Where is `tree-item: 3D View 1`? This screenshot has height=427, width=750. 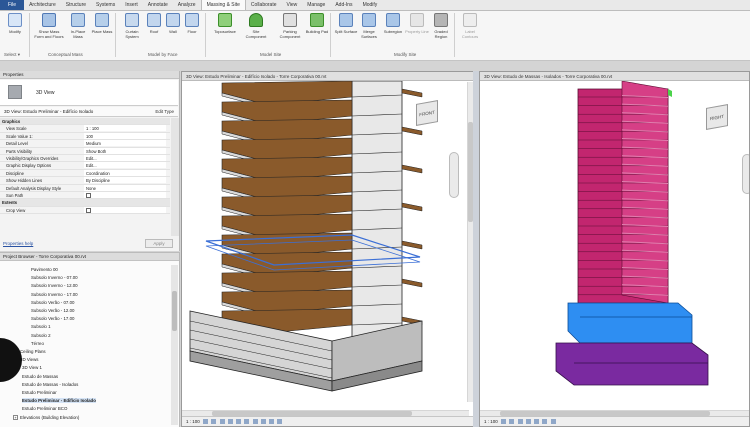
tree-item: 3D View 1 is located at coordinates (32, 367).